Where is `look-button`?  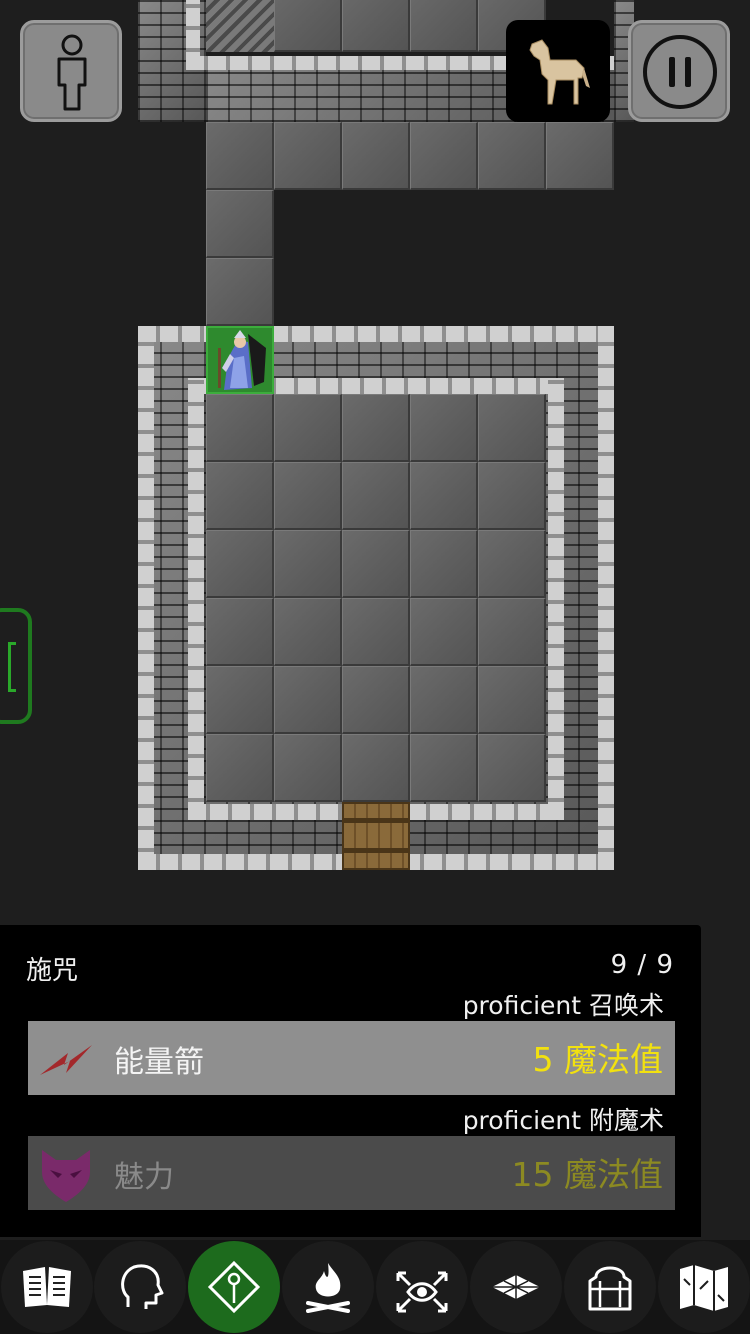
look-button is located at coordinates (422, 1287).